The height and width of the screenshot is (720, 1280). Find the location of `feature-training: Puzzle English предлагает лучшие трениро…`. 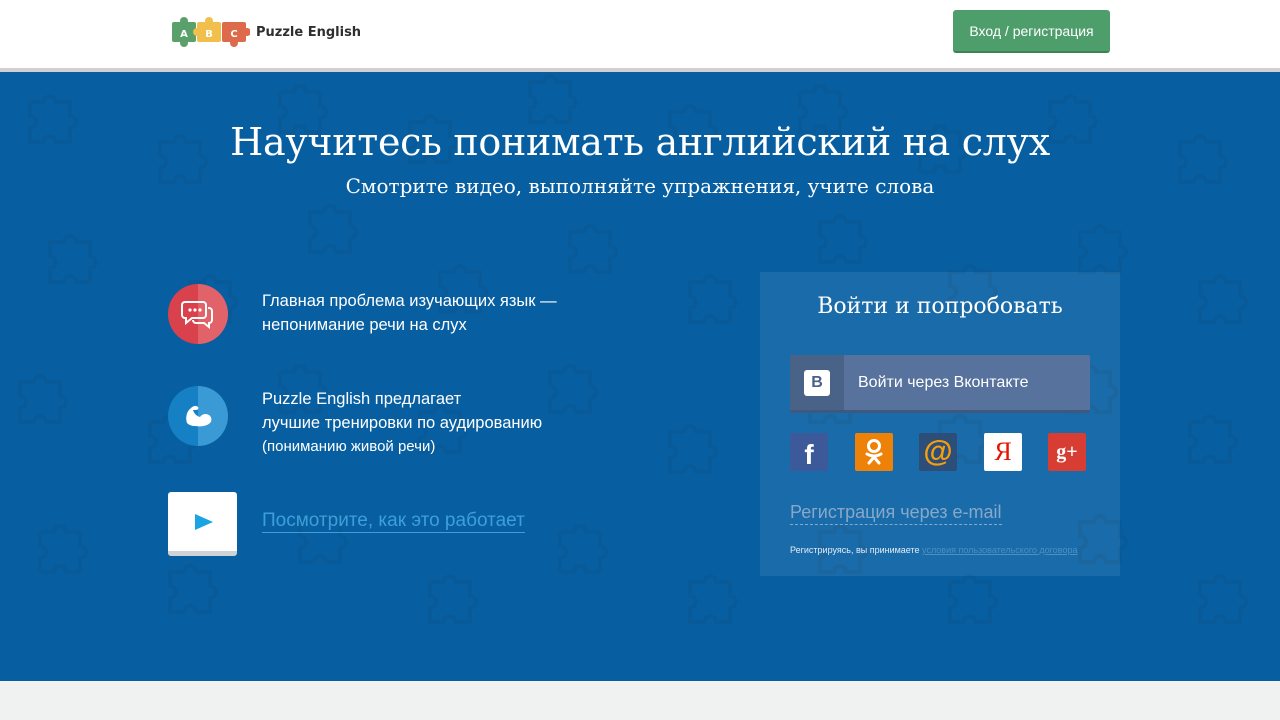

feature-training: Puzzle English предлагает лучшие трениро… is located at coordinates (355, 420).